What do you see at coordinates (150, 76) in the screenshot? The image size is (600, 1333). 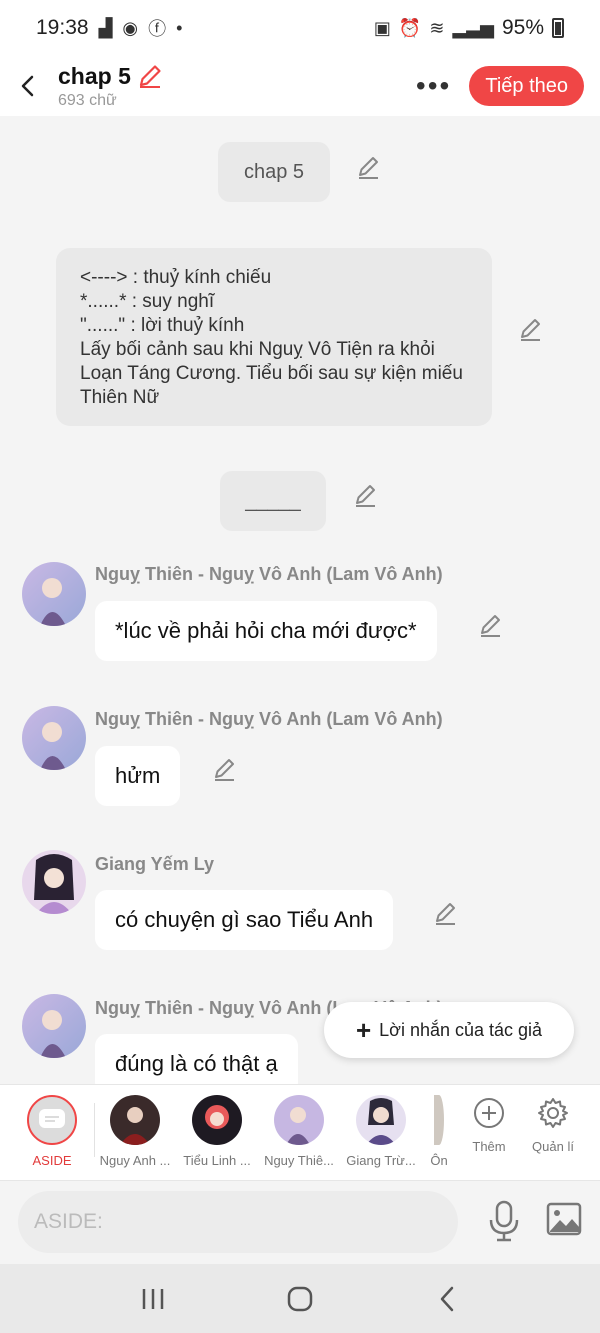 I see `edit-title-icon` at bounding box center [150, 76].